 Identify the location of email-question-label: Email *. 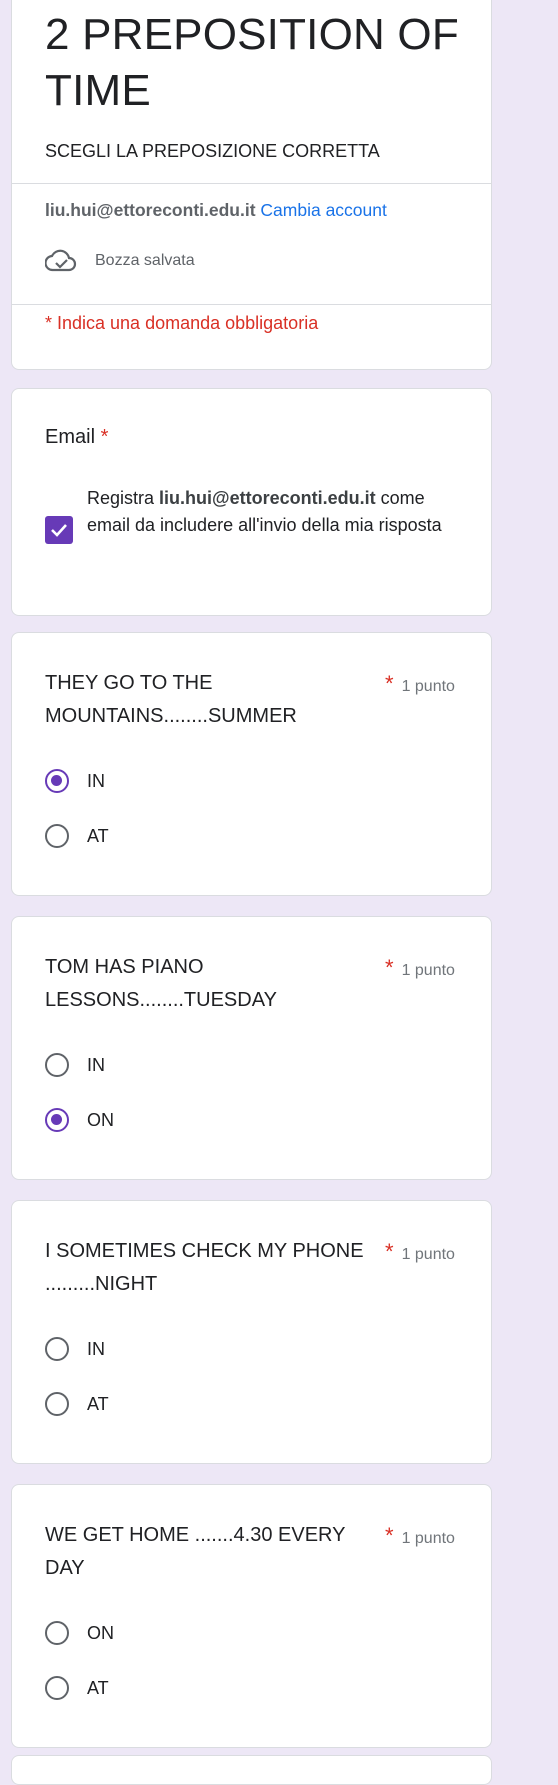
(77, 437).